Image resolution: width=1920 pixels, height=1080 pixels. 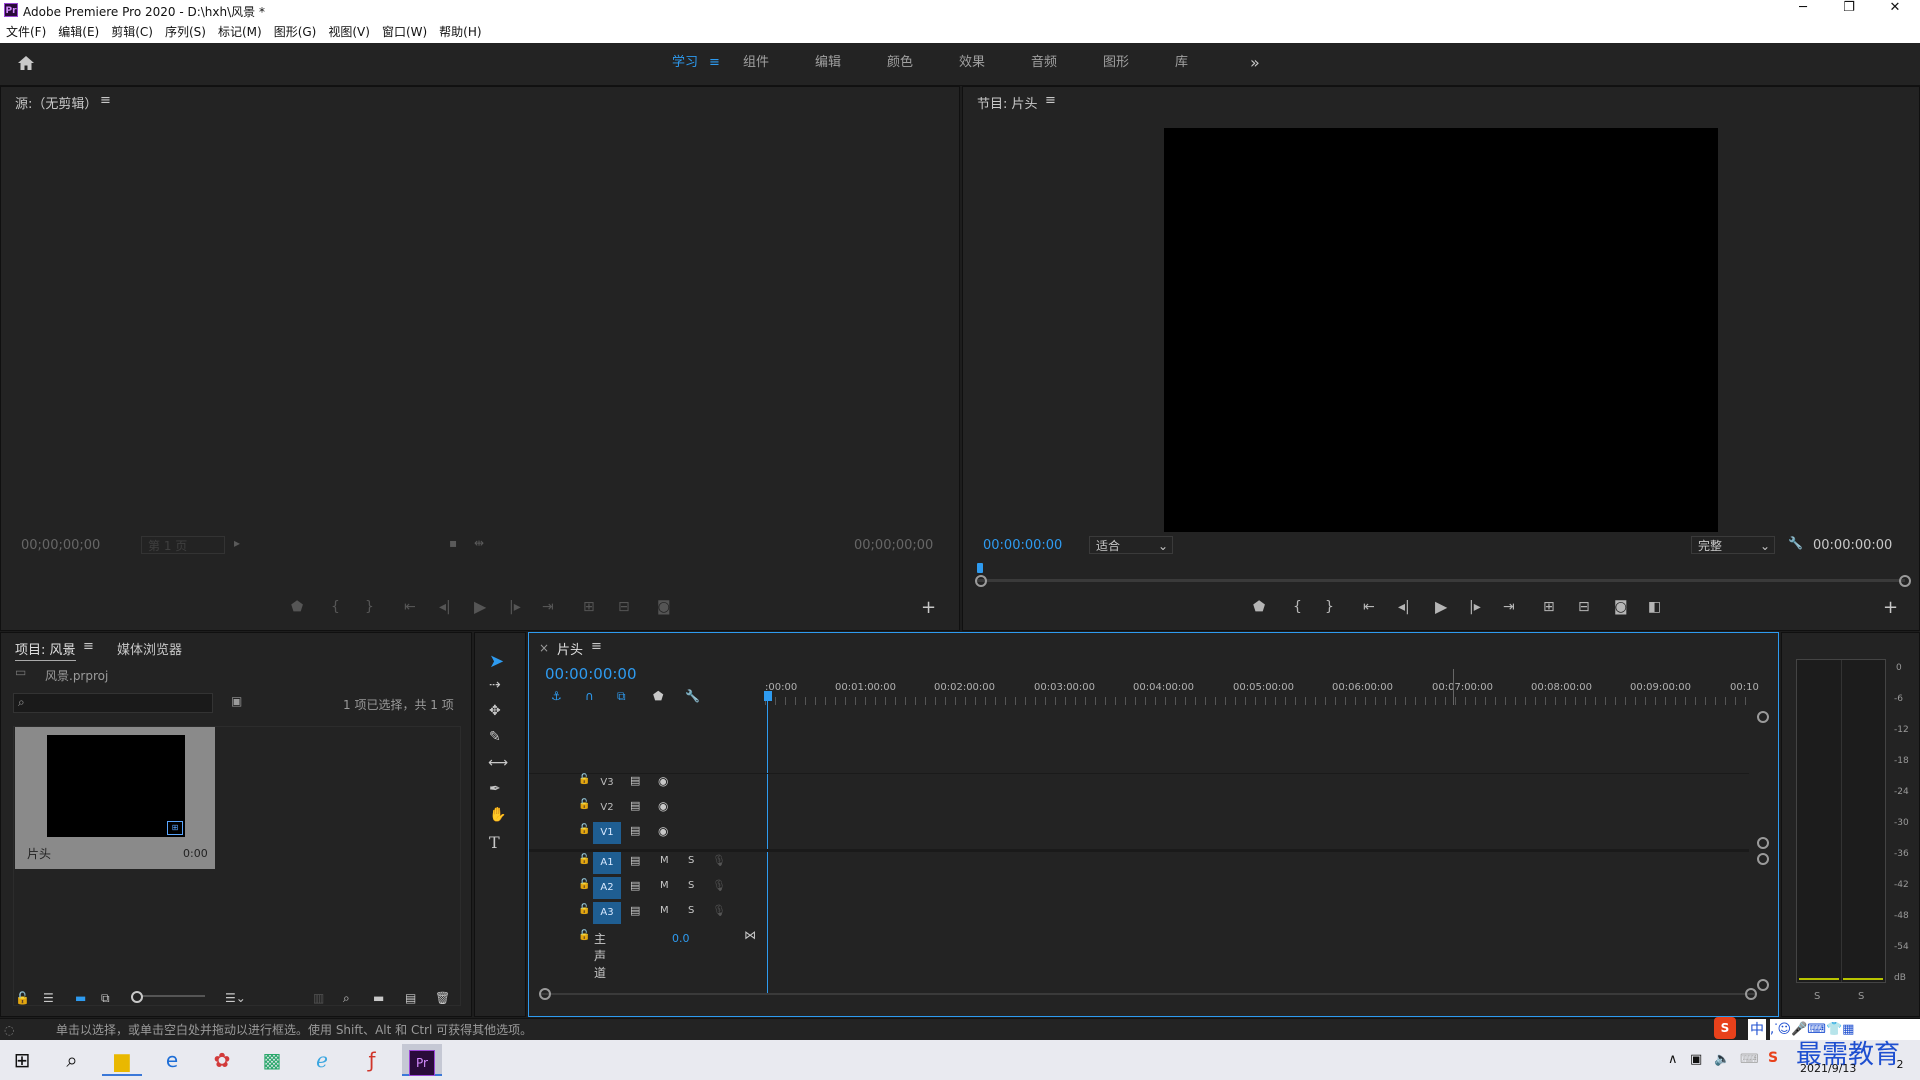 I want to click on windows-start-icon: ⊞, so click(x=22, y=1060).